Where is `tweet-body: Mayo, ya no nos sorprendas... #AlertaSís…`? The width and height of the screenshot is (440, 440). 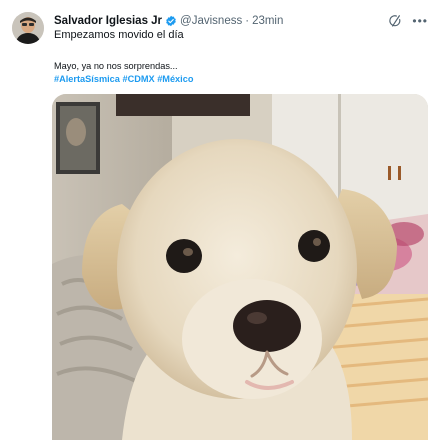 tweet-body: Mayo, ya no nos sorprendas... #AlertaSís… is located at coordinates (123, 73).